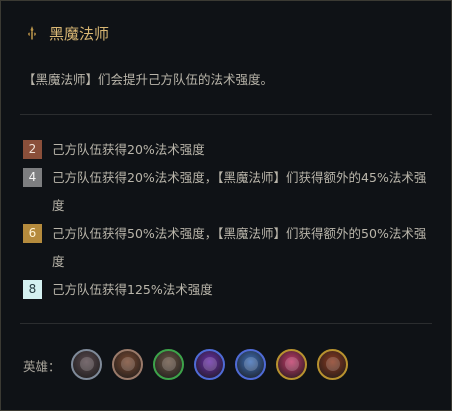 The width and height of the screenshot is (452, 411). What do you see at coordinates (32, 149) in the screenshot?
I see `tier-badge: 2` at bounding box center [32, 149].